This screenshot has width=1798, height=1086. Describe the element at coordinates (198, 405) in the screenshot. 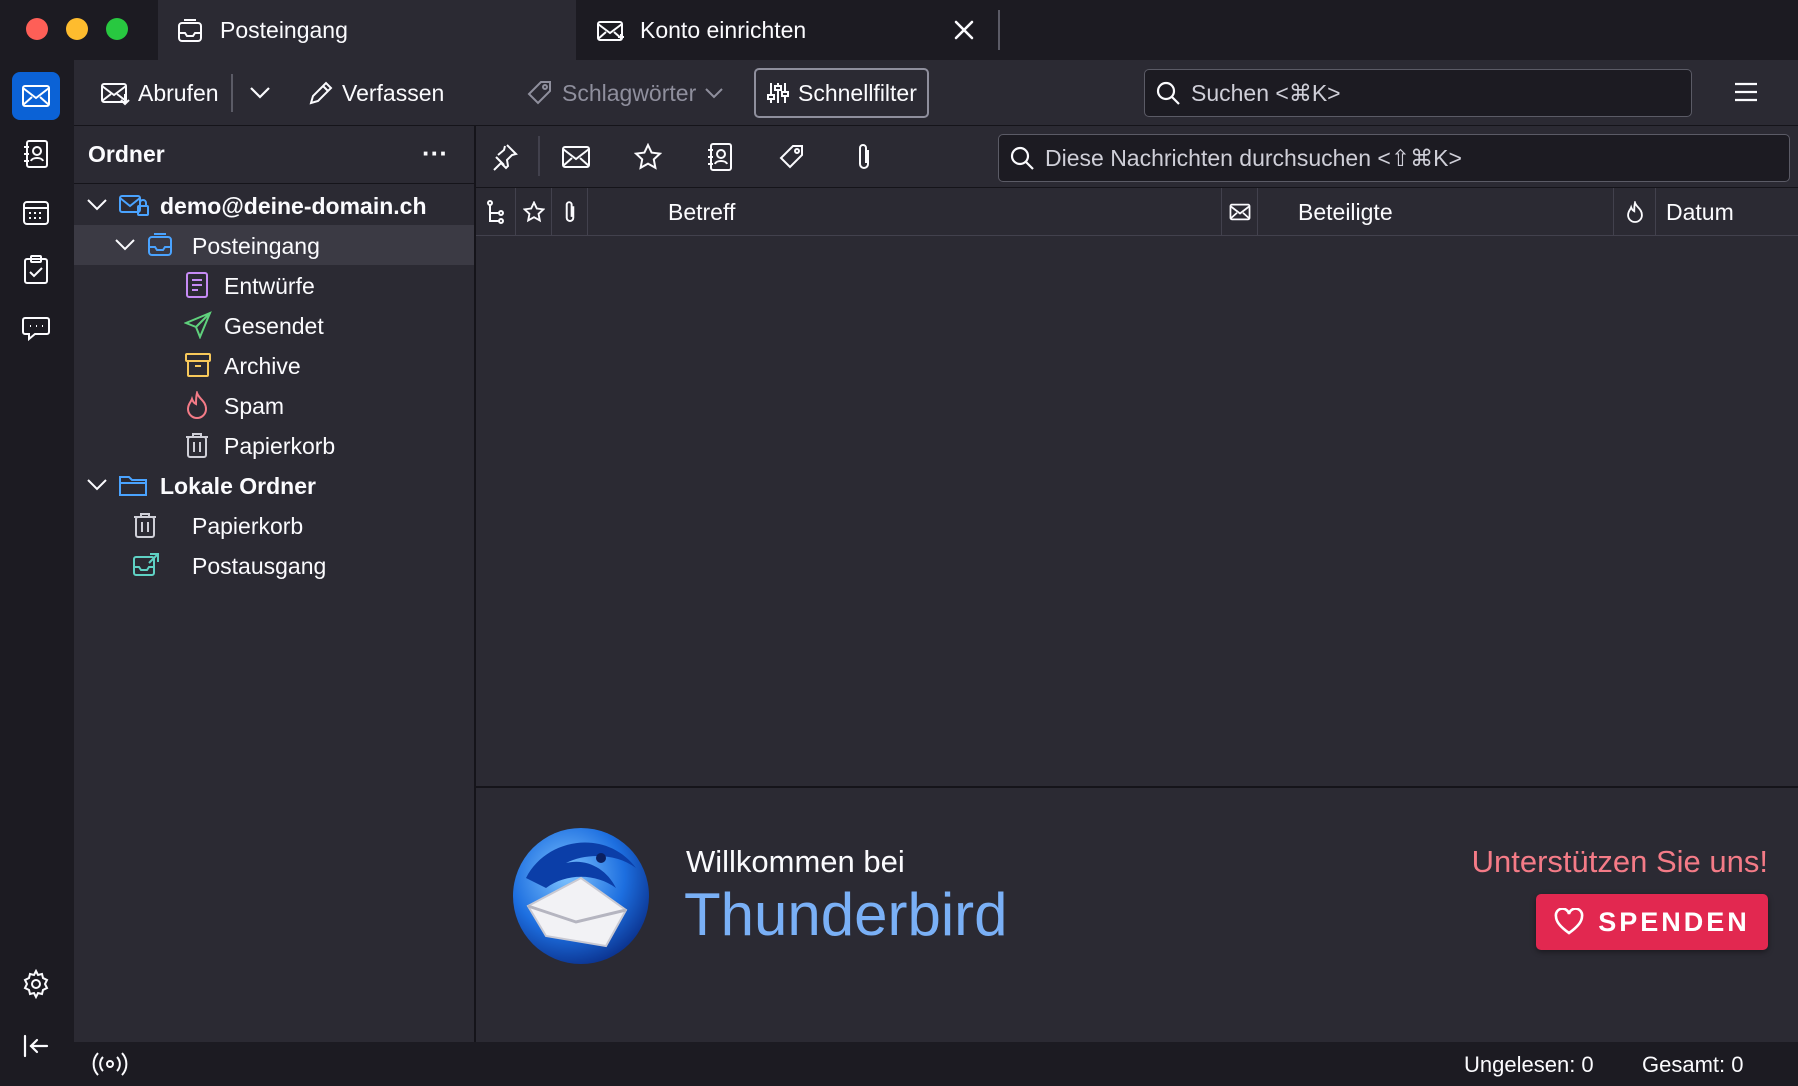

I see `spam-icon` at that location.